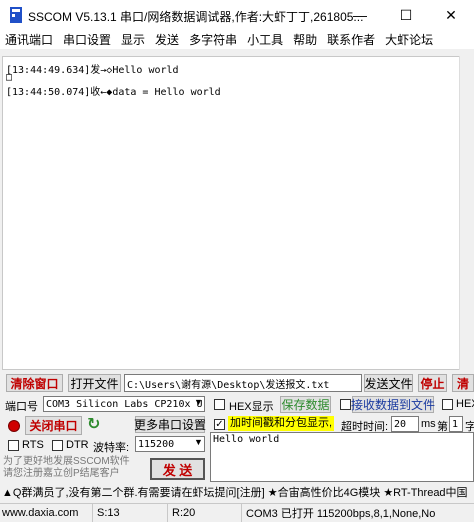 This screenshot has height=522, width=474. I want to click on rts-label: RTS, so click(33, 445).